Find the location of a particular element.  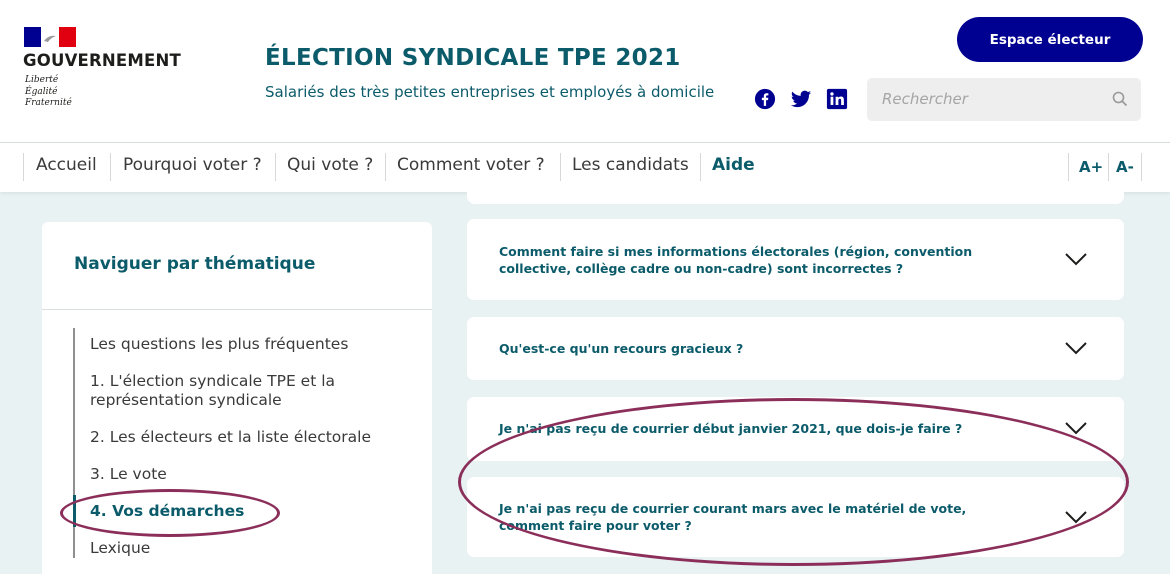

government-name: GOUVERNEMENT is located at coordinates (102, 60).